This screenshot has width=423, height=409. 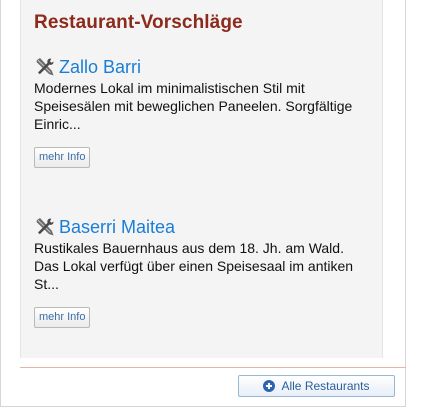 What do you see at coordinates (325, 386) in the screenshot?
I see `all-restaurants-label: Alle Restaurants` at bounding box center [325, 386].